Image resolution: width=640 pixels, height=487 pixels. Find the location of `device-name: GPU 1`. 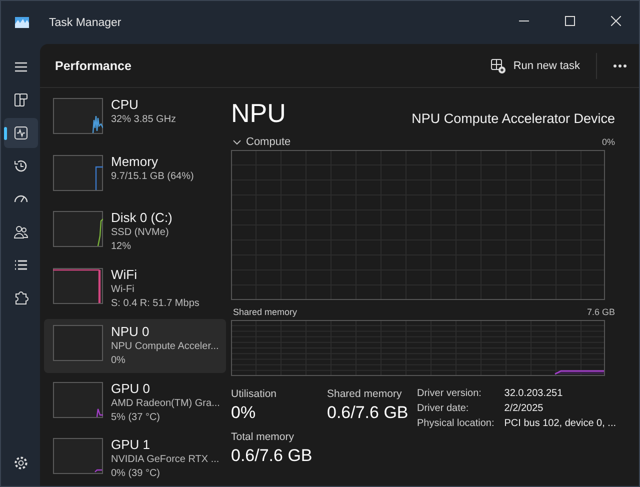

device-name: GPU 1 is located at coordinates (131, 445).